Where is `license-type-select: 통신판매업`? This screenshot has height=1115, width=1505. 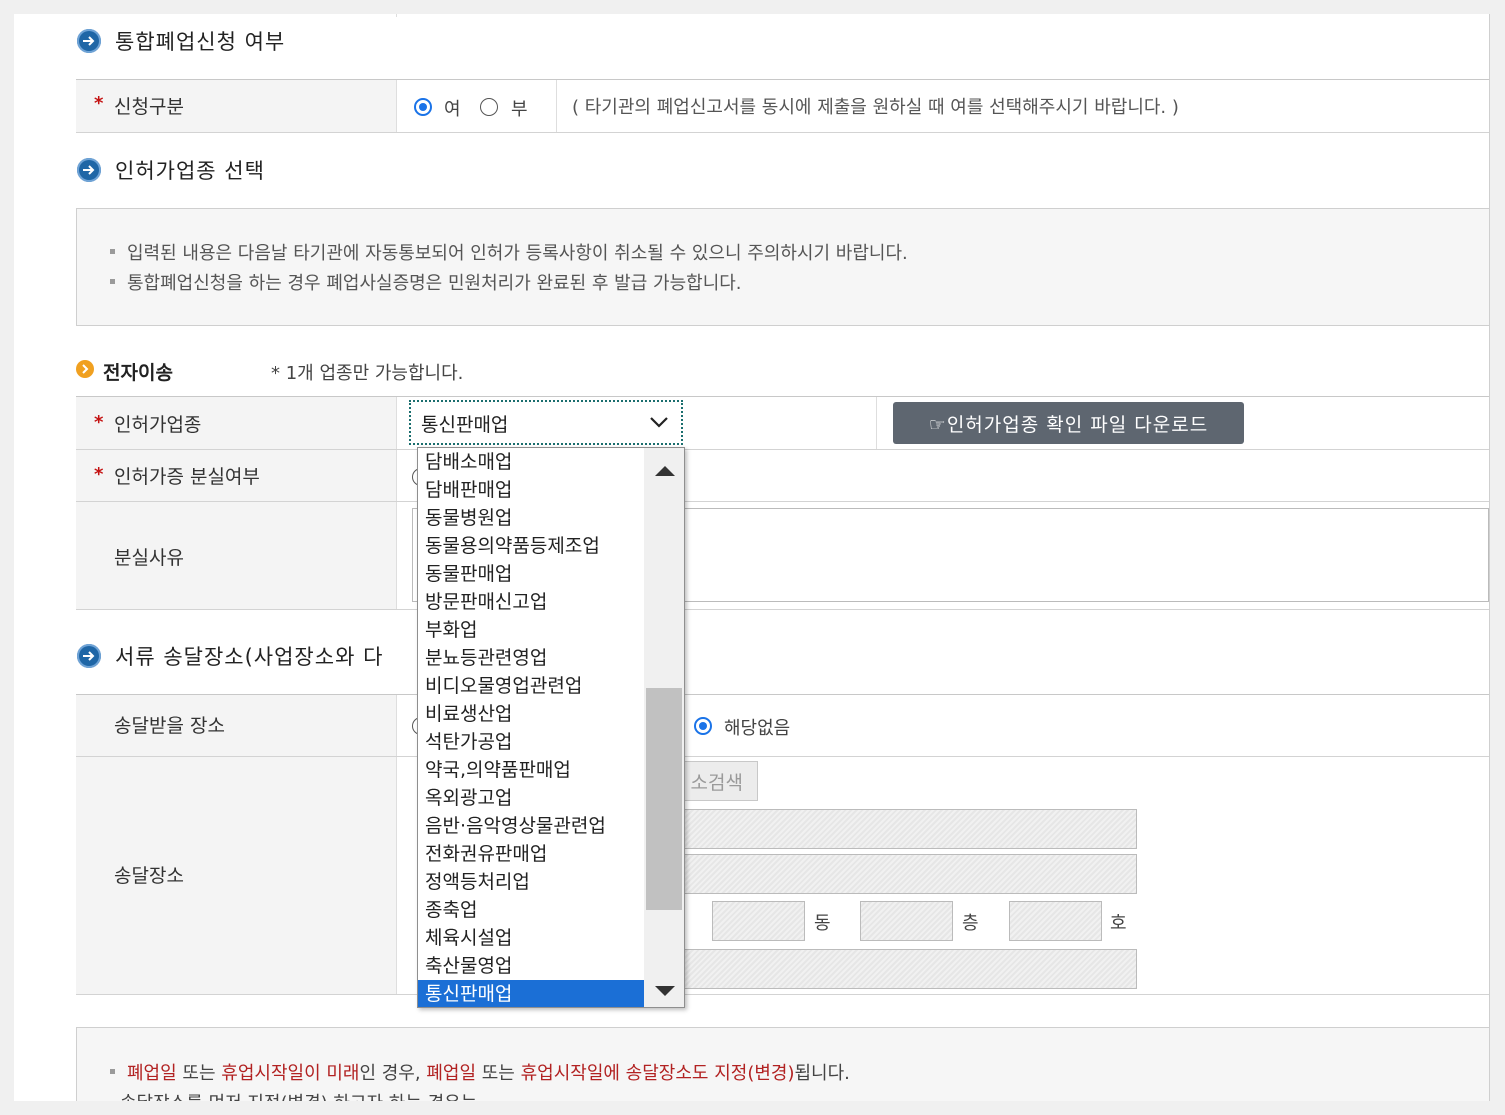 license-type-select: 통신판매업 is located at coordinates (546, 422).